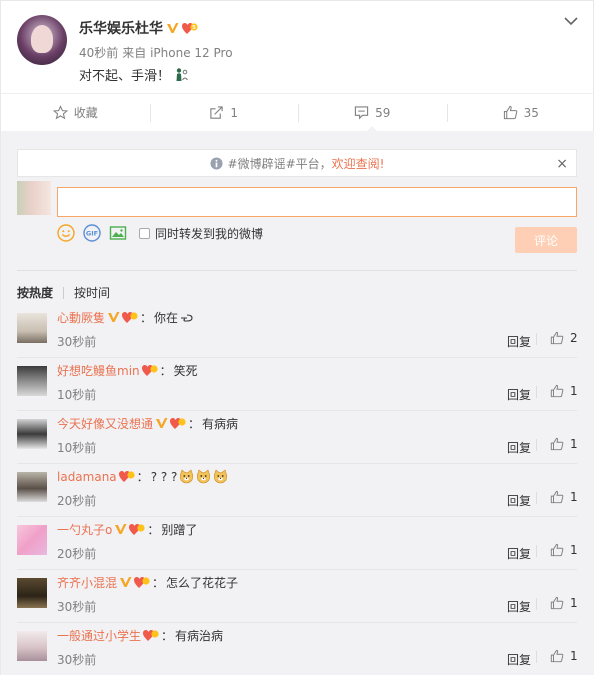 This screenshot has width=594, height=675. I want to click on commenter-name: 今天好像又没想通, so click(105, 423).